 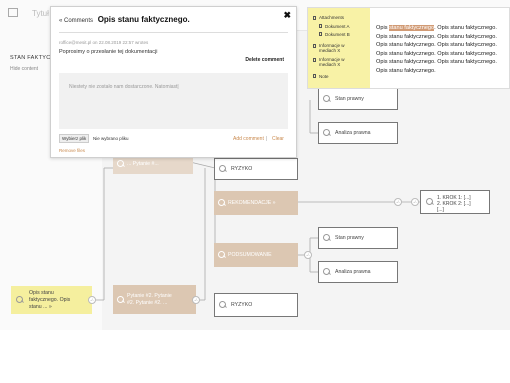 I want to click on attachment-info-2: Informacje w mediach X, so click(x=332, y=62).